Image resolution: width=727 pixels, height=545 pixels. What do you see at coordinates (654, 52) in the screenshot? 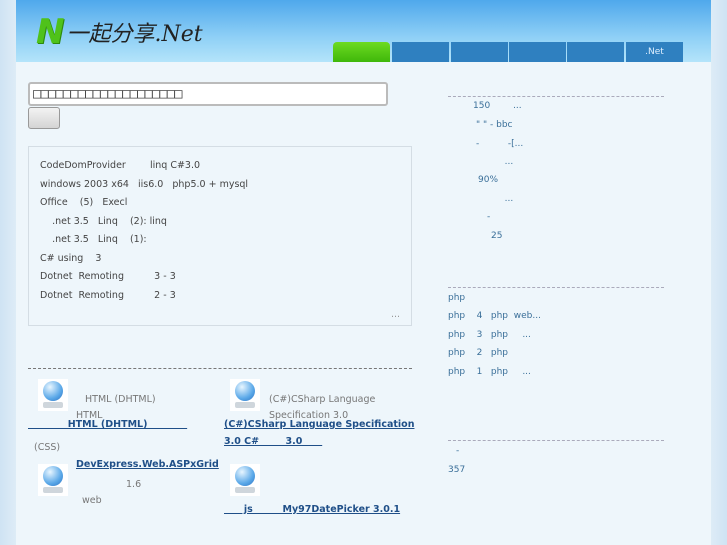
I see `nav-tab-net: .Net` at bounding box center [654, 52].